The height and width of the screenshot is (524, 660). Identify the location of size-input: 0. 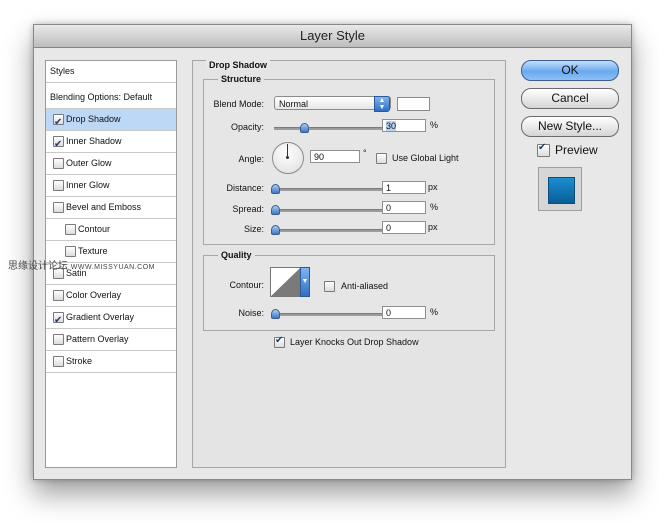
(404, 227).